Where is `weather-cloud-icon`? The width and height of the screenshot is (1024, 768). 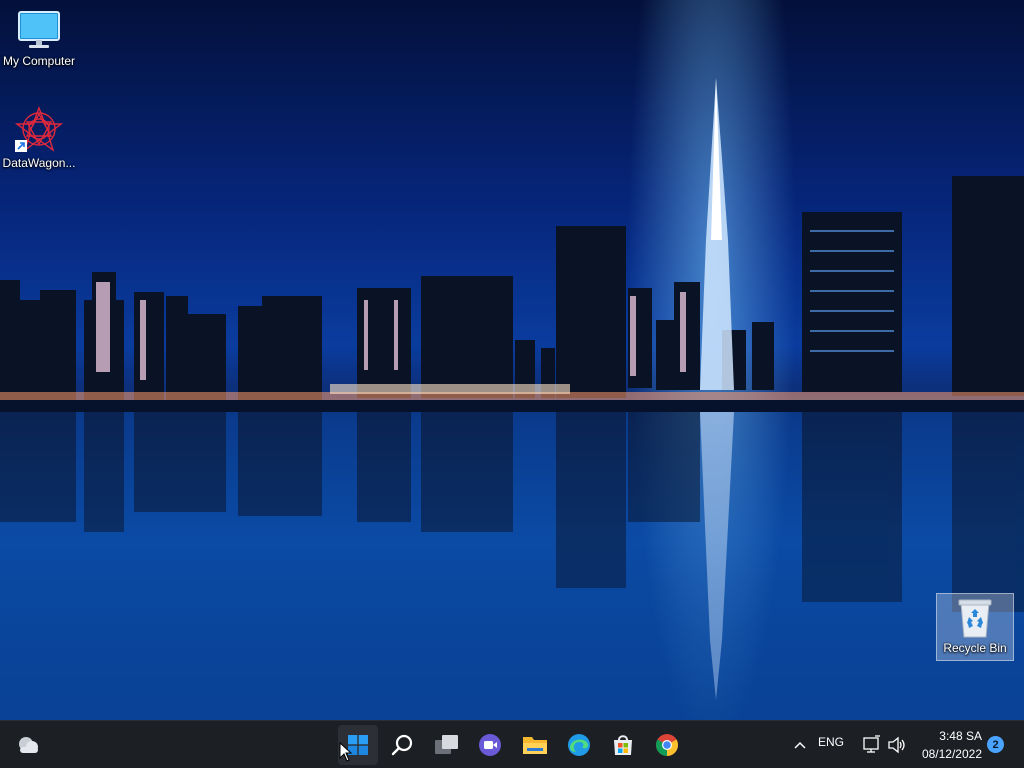
weather-cloud-icon is located at coordinates (28, 745).